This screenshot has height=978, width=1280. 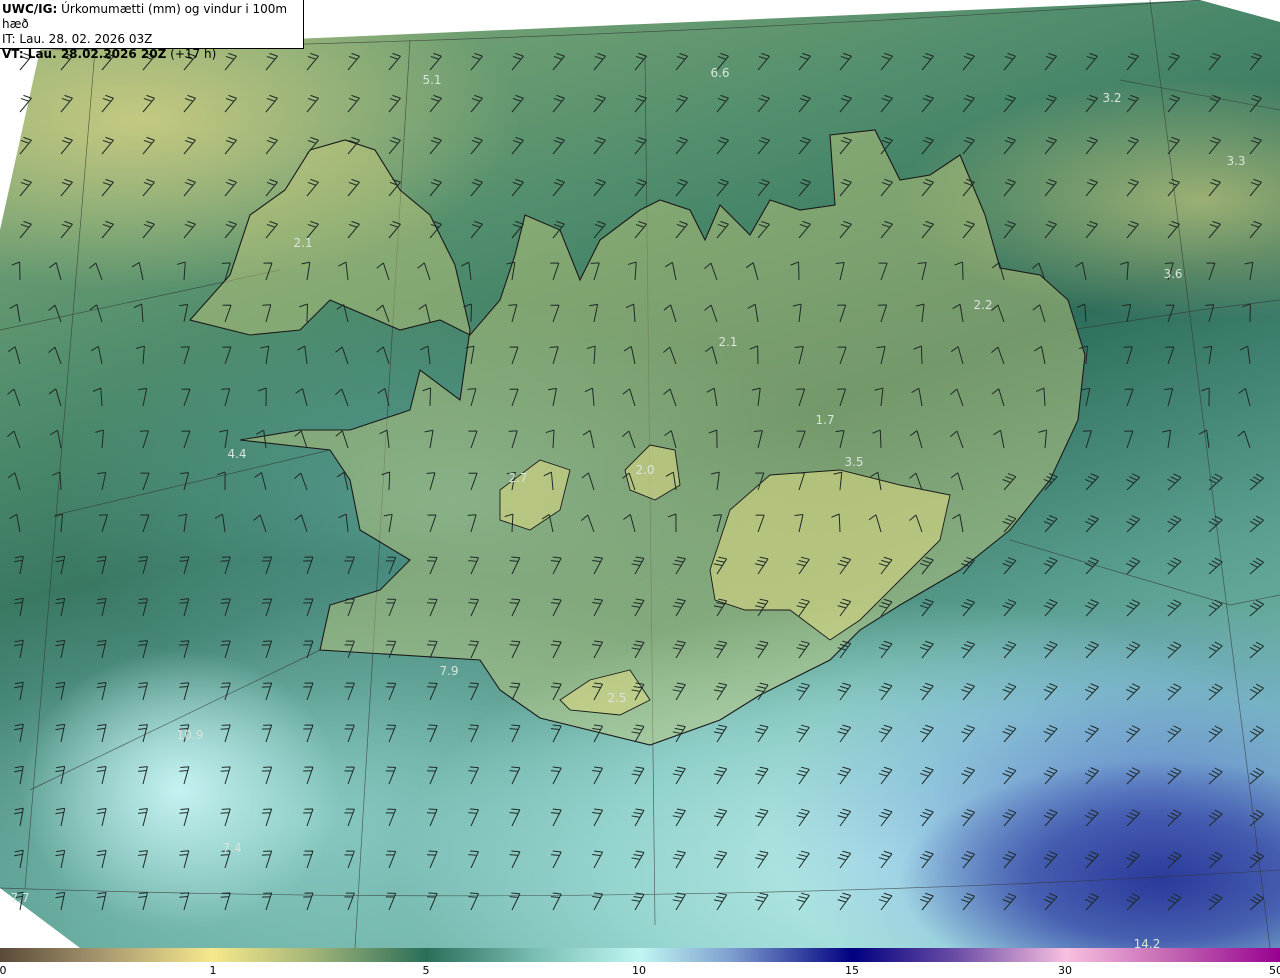 I want to click on value-label: 5.1, so click(x=432, y=80).